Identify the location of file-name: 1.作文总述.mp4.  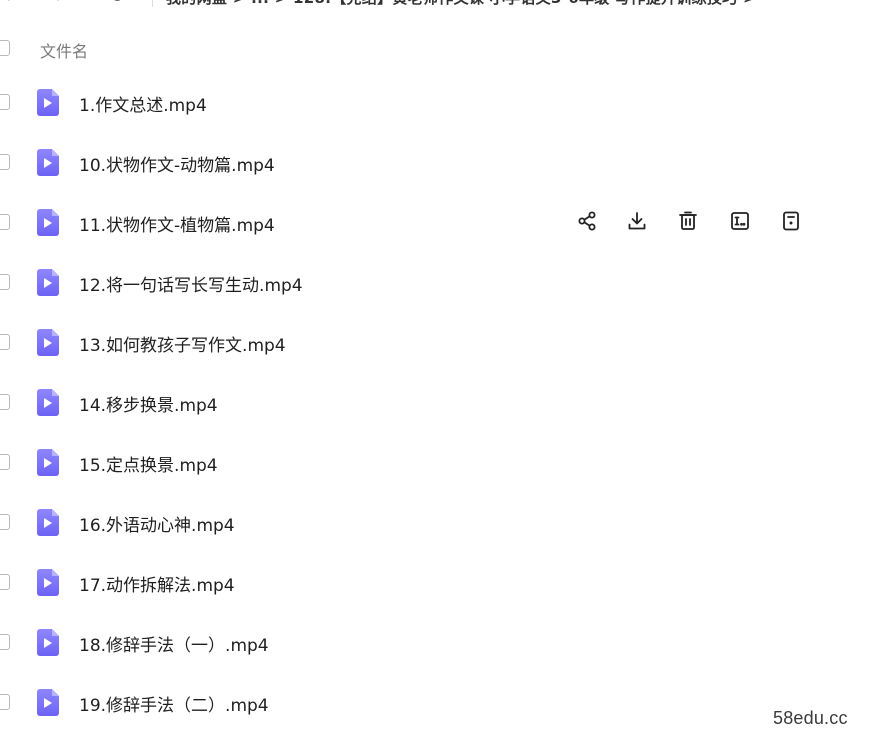
(143, 103).